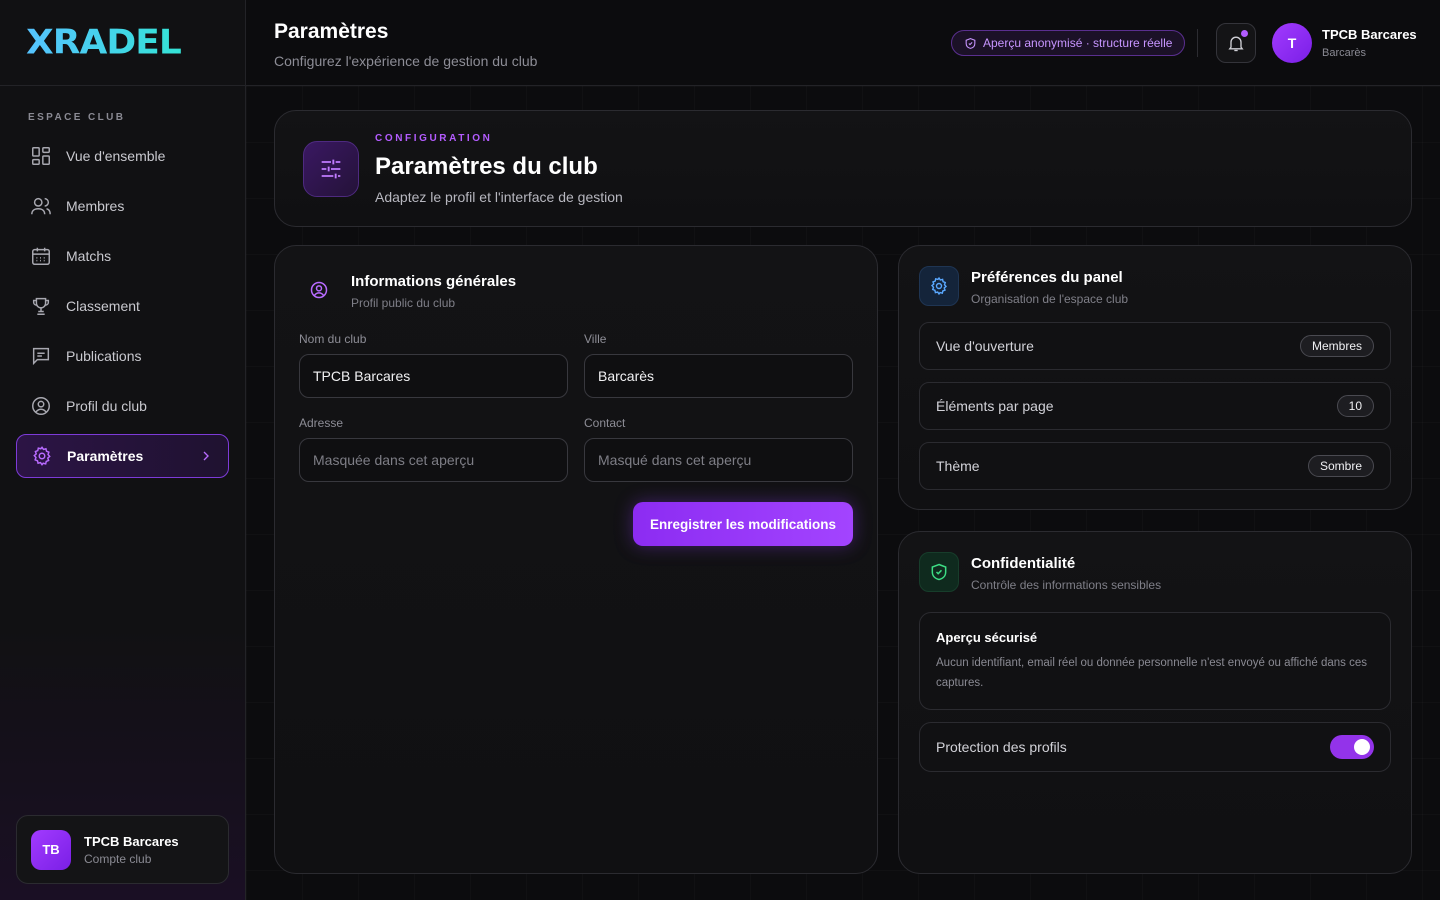  Describe the element at coordinates (106, 406) in the screenshot. I see `sidebar-item-label: Profil du club` at that location.